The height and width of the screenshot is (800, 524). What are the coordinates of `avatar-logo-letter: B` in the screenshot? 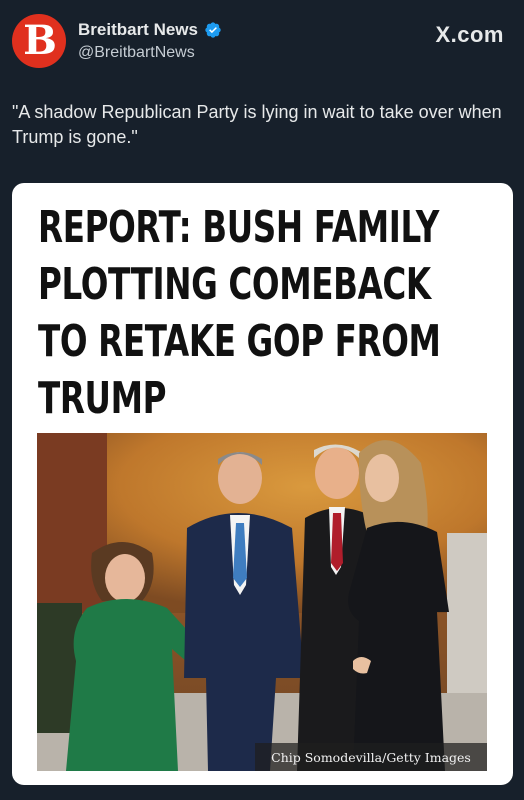 It's located at (40, 40).